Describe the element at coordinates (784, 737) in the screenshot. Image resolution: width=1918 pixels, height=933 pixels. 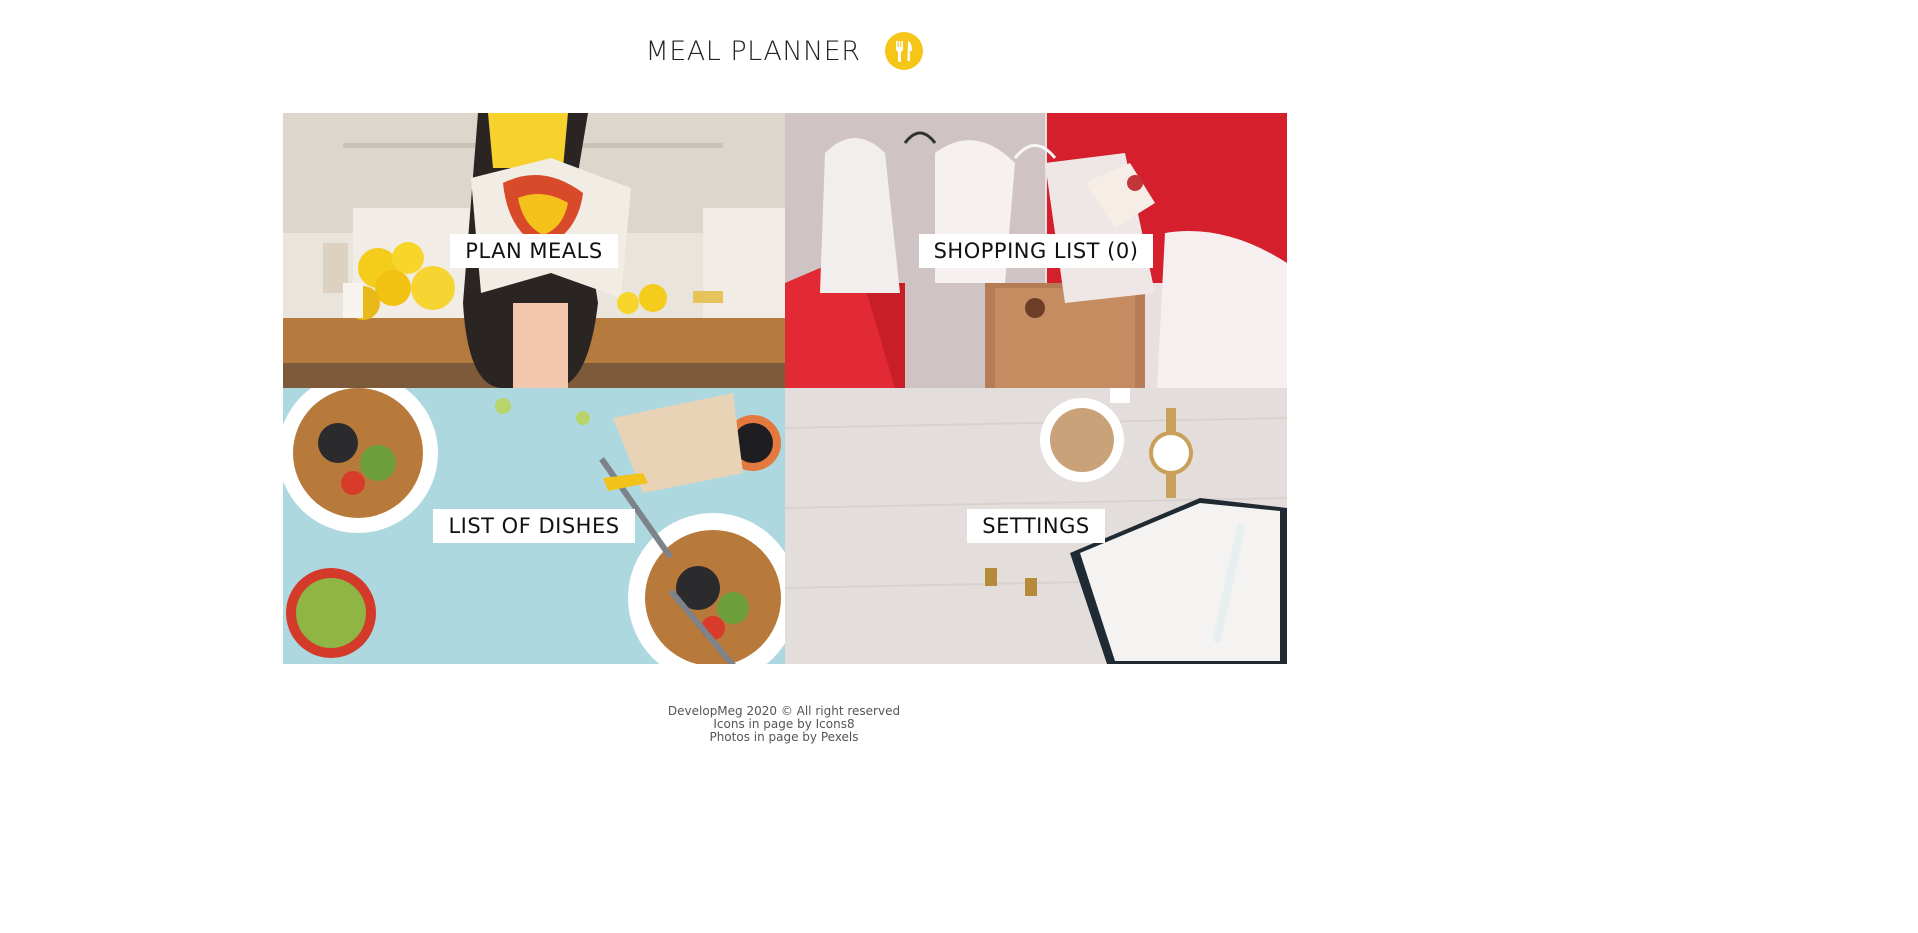
I see `photos-credit-text: Photos in page by Pexels` at that location.